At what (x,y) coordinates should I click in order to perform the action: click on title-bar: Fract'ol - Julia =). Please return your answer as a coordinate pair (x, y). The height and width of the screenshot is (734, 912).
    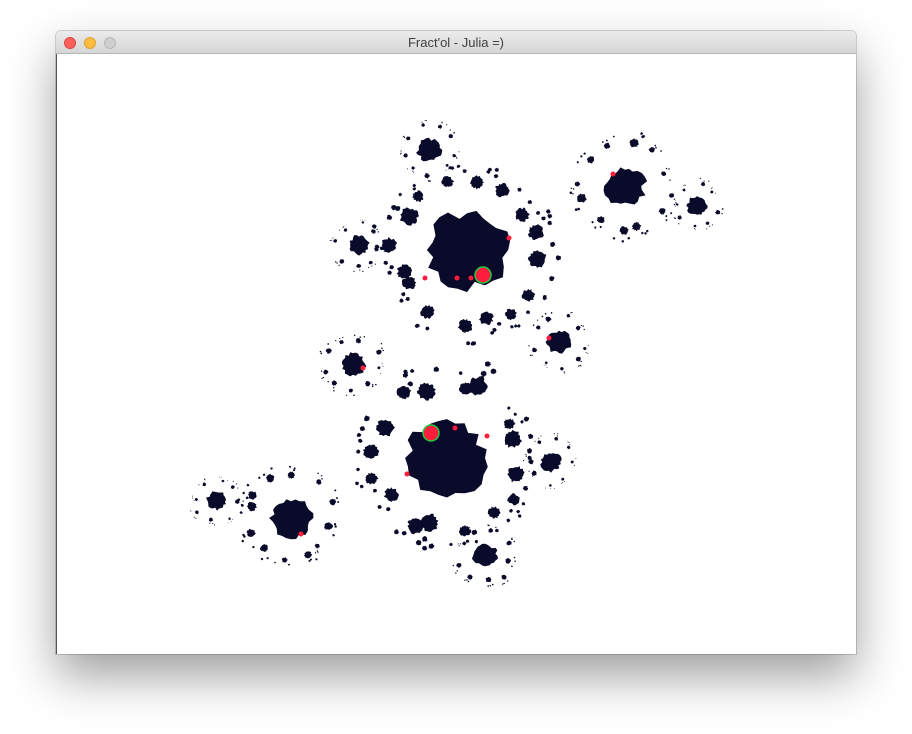
    Looking at the image, I should click on (456, 42).